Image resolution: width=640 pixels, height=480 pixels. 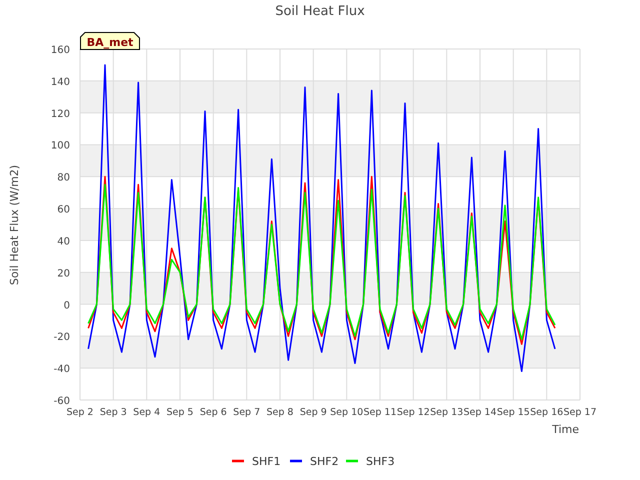 I want to click on x-tick-label: Sep 4, so click(x=146, y=412).